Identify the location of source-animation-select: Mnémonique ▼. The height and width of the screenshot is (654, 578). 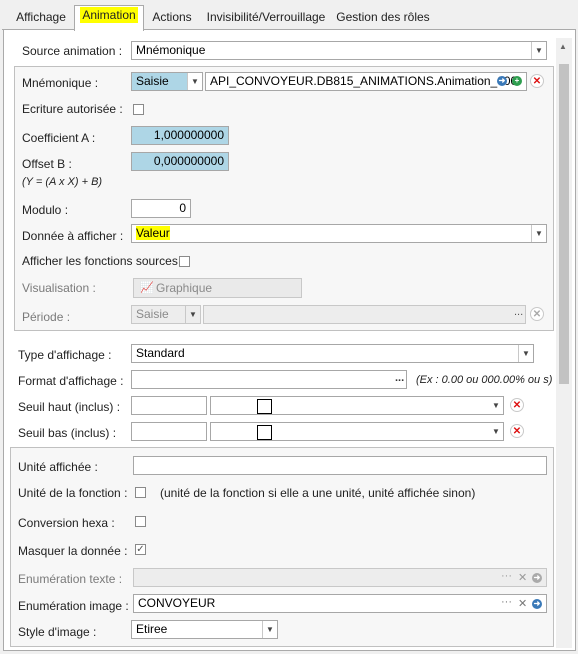
(339, 50).